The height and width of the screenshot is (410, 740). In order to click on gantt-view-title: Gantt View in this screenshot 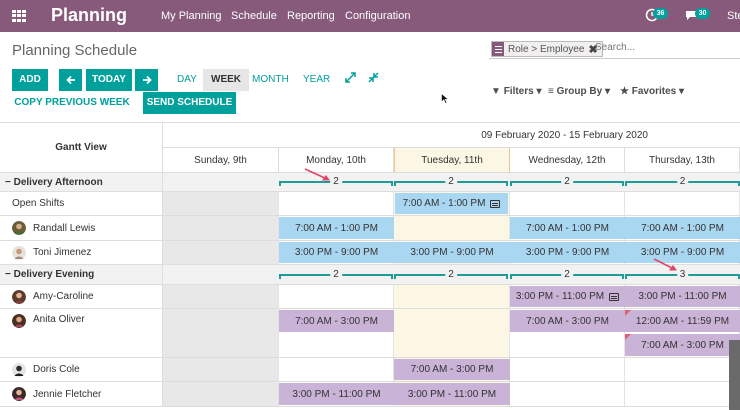, I will do `click(81, 148)`.